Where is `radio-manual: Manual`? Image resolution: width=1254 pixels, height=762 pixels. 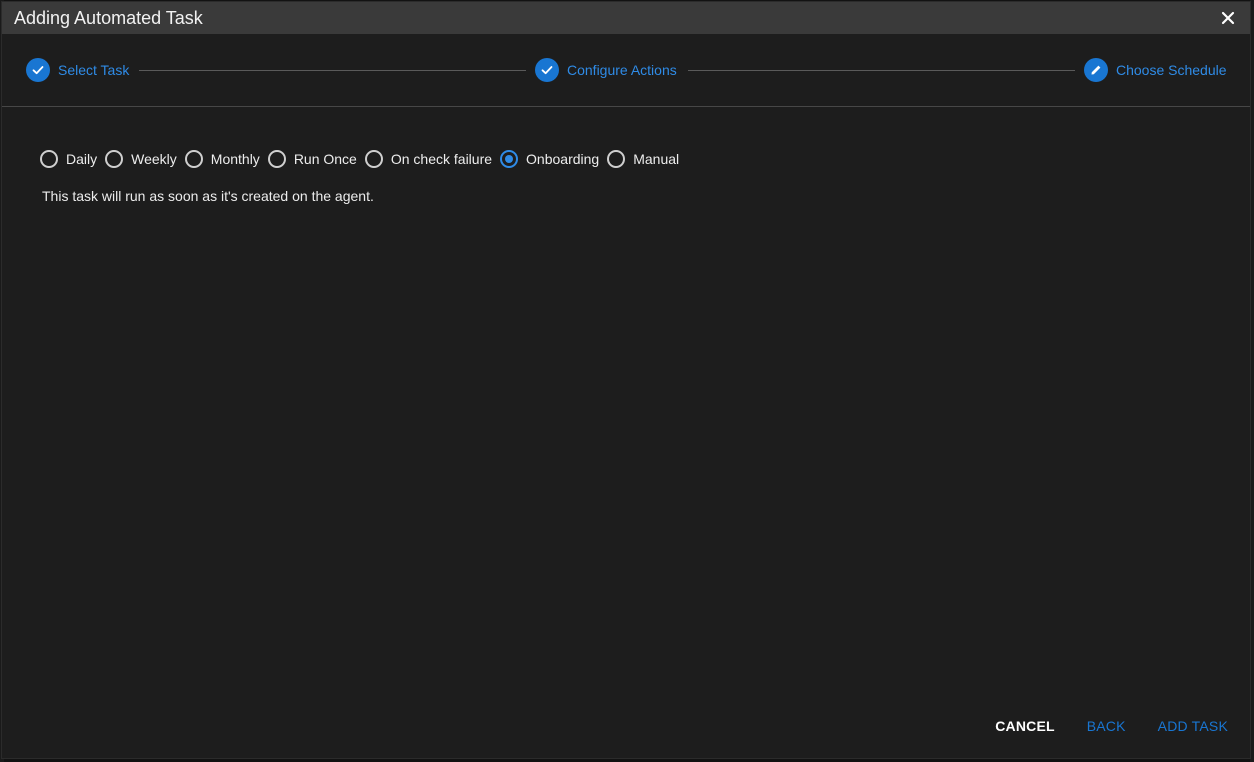 radio-manual: Manual is located at coordinates (643, 159).